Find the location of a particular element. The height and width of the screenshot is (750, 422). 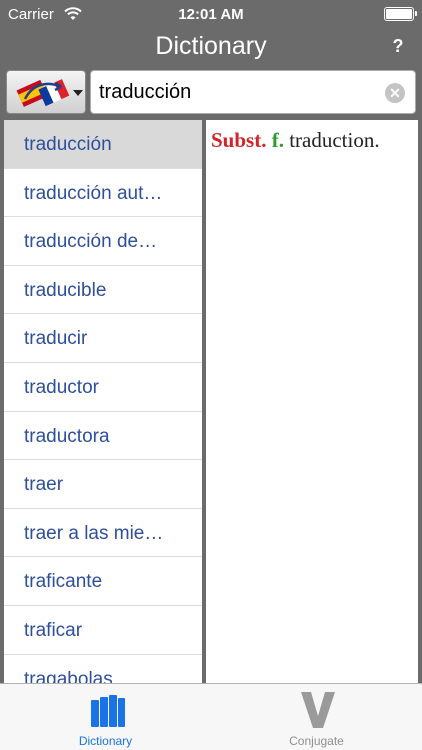

spanish-french-flags-icon is located at coordinates (43, 93).